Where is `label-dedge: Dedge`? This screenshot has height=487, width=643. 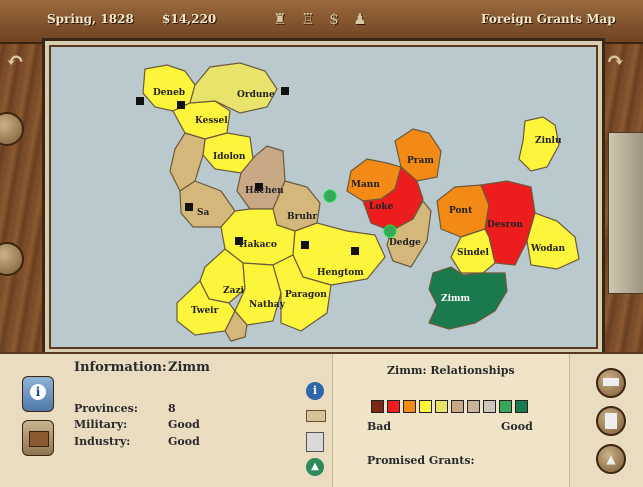
label-dedge: Dedge is located at coordinates (405, 243).